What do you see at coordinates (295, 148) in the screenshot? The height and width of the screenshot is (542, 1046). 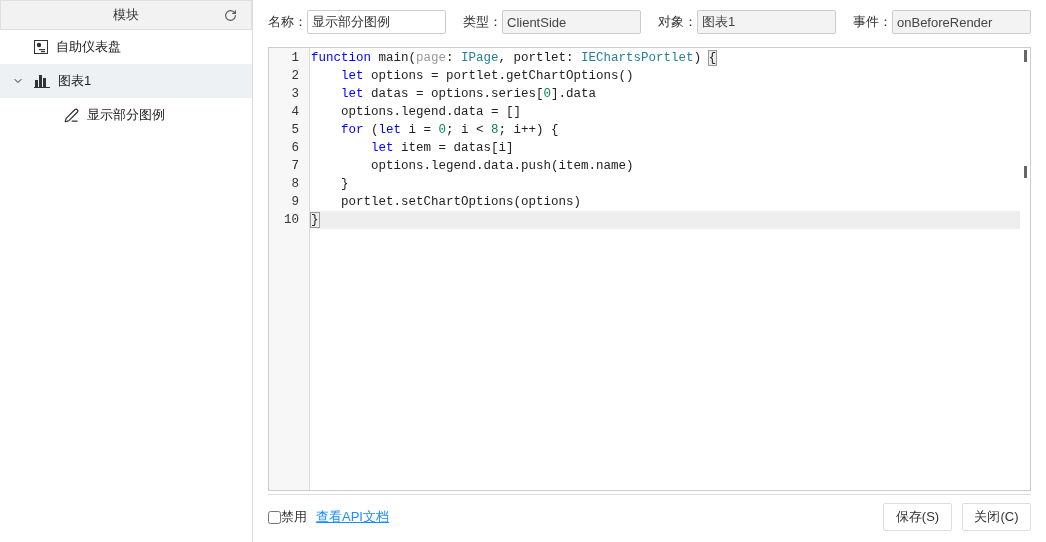 I see `line-number: 6` at bounding box center [295, 148].